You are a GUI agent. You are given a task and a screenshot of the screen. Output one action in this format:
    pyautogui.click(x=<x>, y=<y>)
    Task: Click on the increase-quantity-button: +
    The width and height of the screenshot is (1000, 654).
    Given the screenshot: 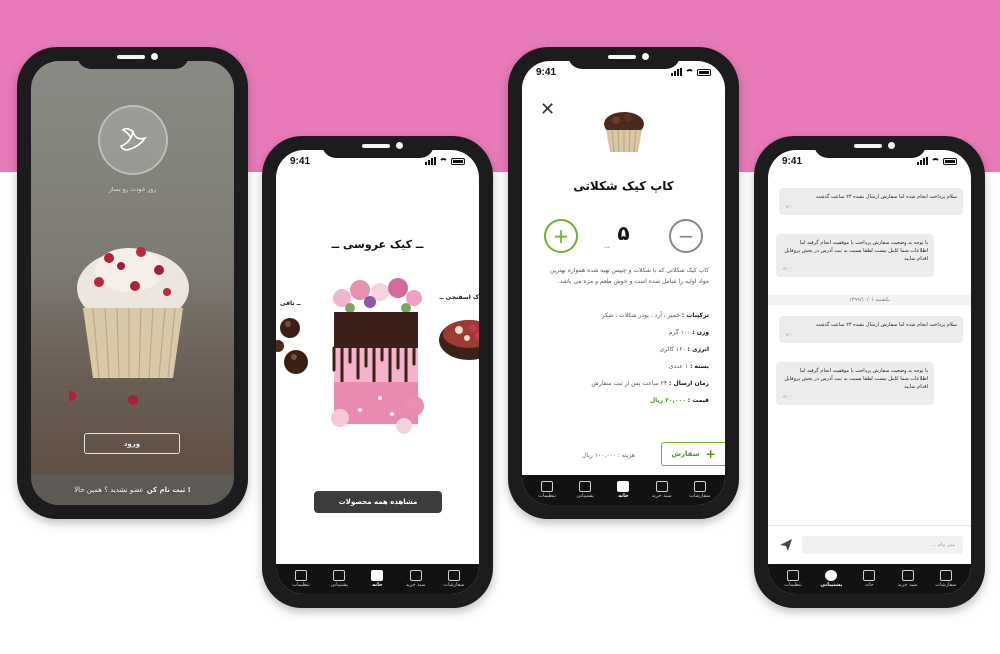 What is the action you would take?
    pyautogui.click(x=561, y=236)
    